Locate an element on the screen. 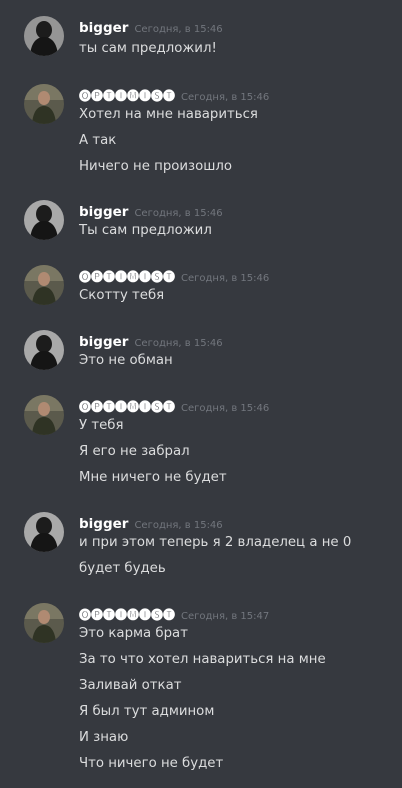 The width and height of the screenshot is (402, 788). message-text: ты сам предложил! is located at coordinates (148, 48).